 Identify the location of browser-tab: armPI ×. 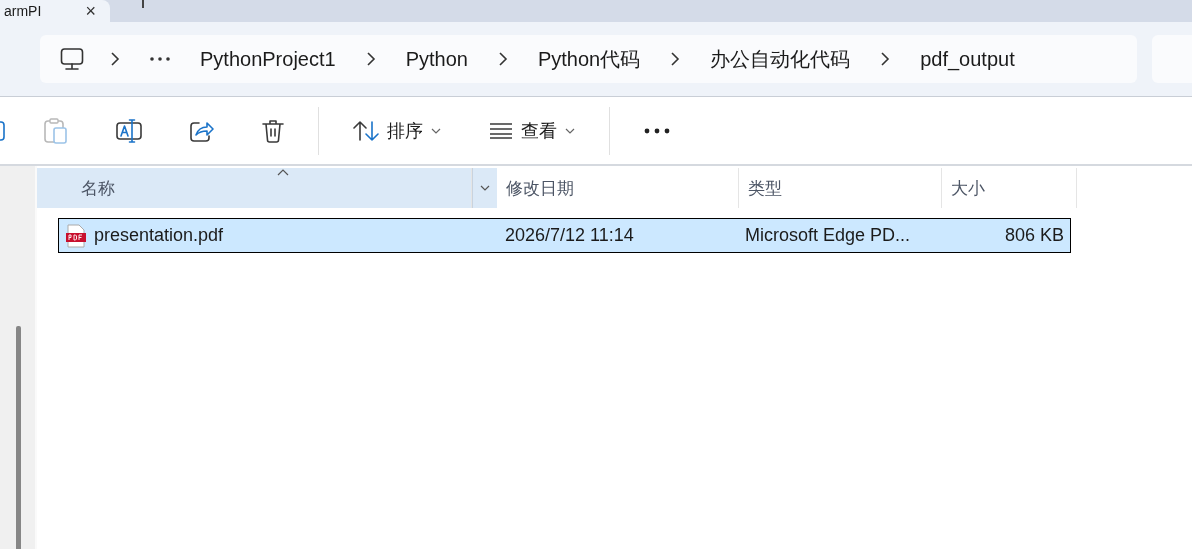
(55, 11).